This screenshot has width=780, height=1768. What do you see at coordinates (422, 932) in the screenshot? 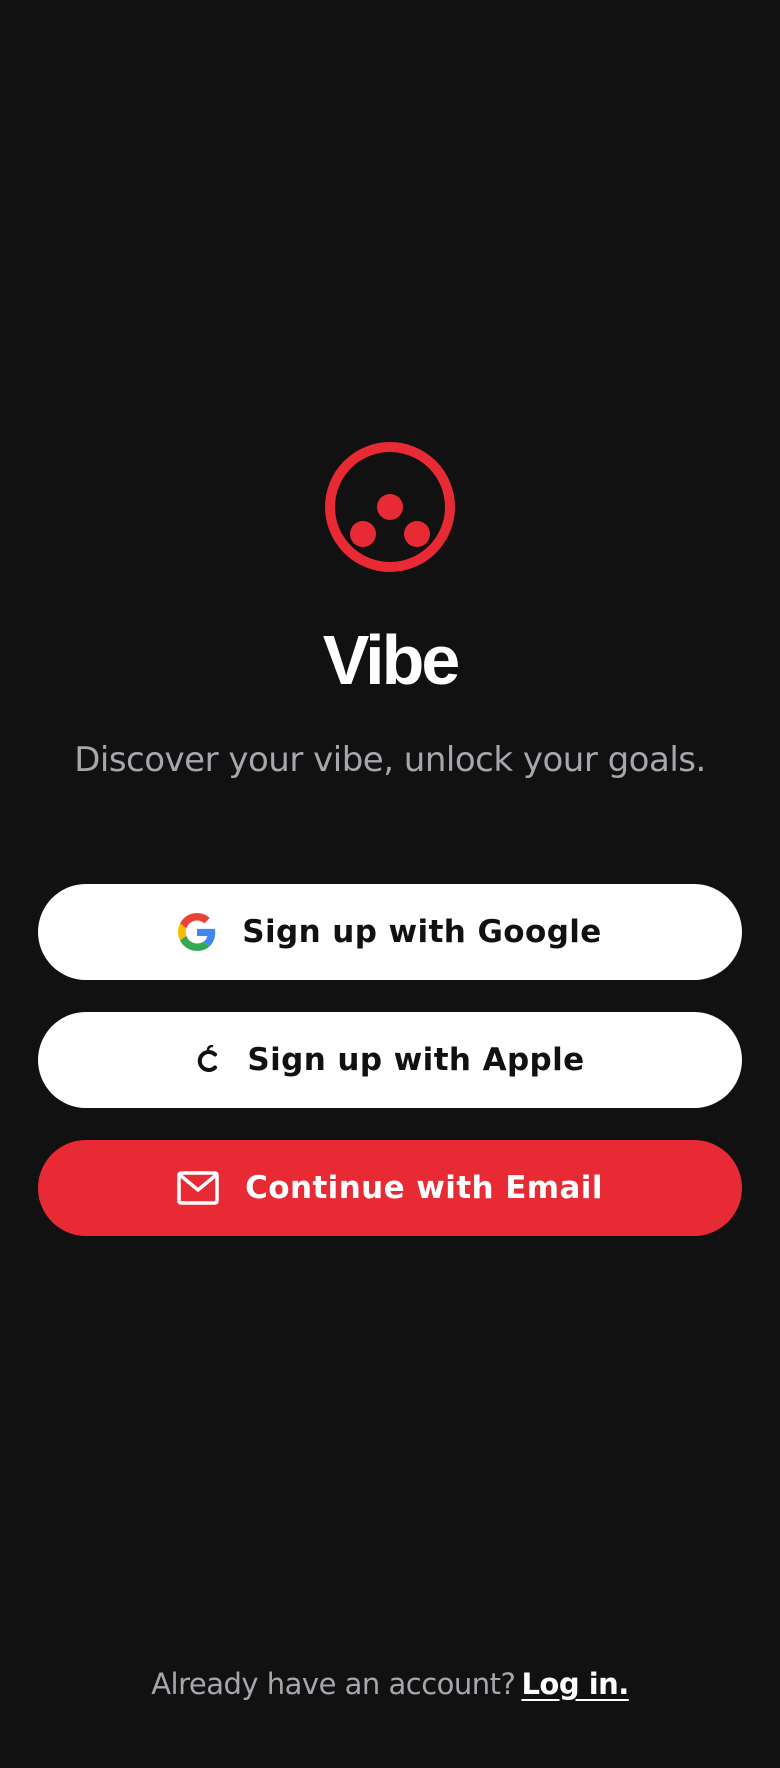
I see `google-signup-label: Sign up with Google` at bounding box center [422, 932].